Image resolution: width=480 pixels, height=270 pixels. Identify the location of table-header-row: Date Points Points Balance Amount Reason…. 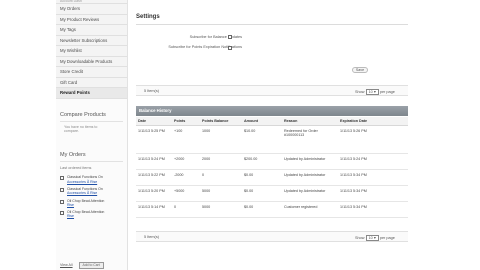
(272, 121).